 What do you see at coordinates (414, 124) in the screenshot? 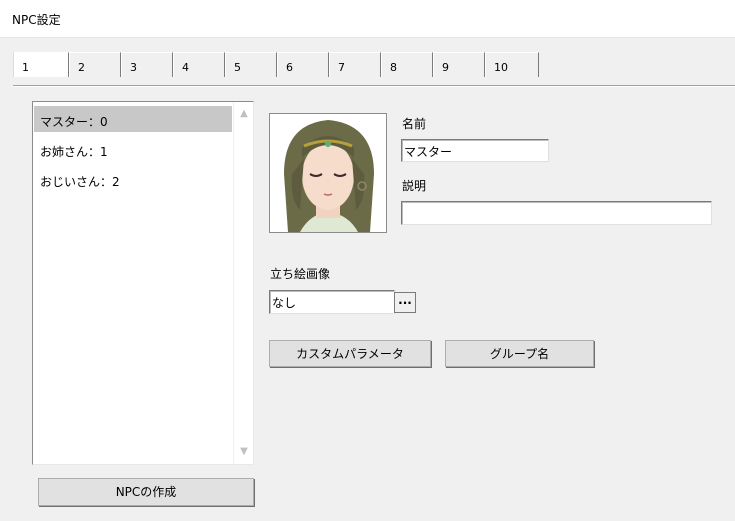
I see `name-label: 名前` at bounding box center [414, 124].